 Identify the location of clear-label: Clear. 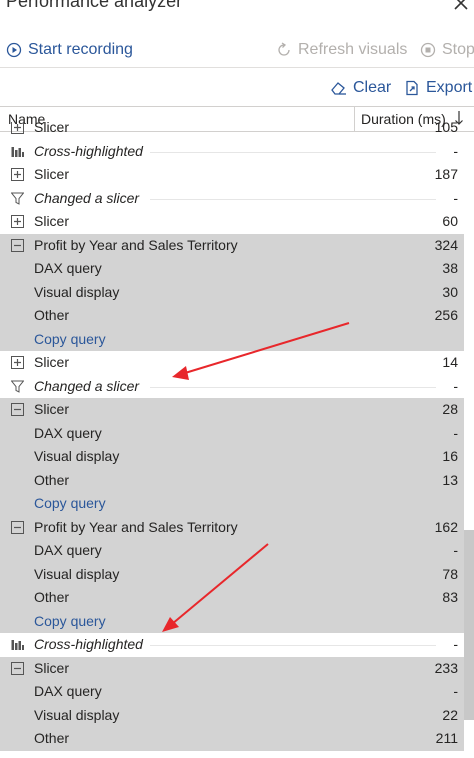
(372, 87).